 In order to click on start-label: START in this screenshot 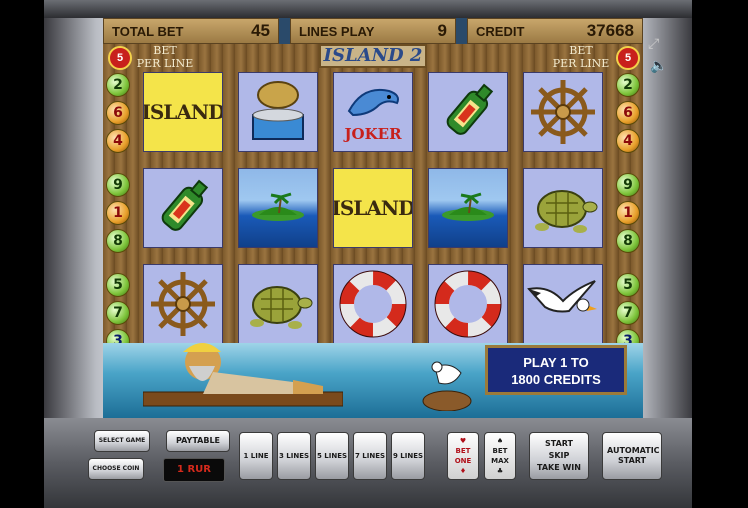, I will do `click(559, 443)`.